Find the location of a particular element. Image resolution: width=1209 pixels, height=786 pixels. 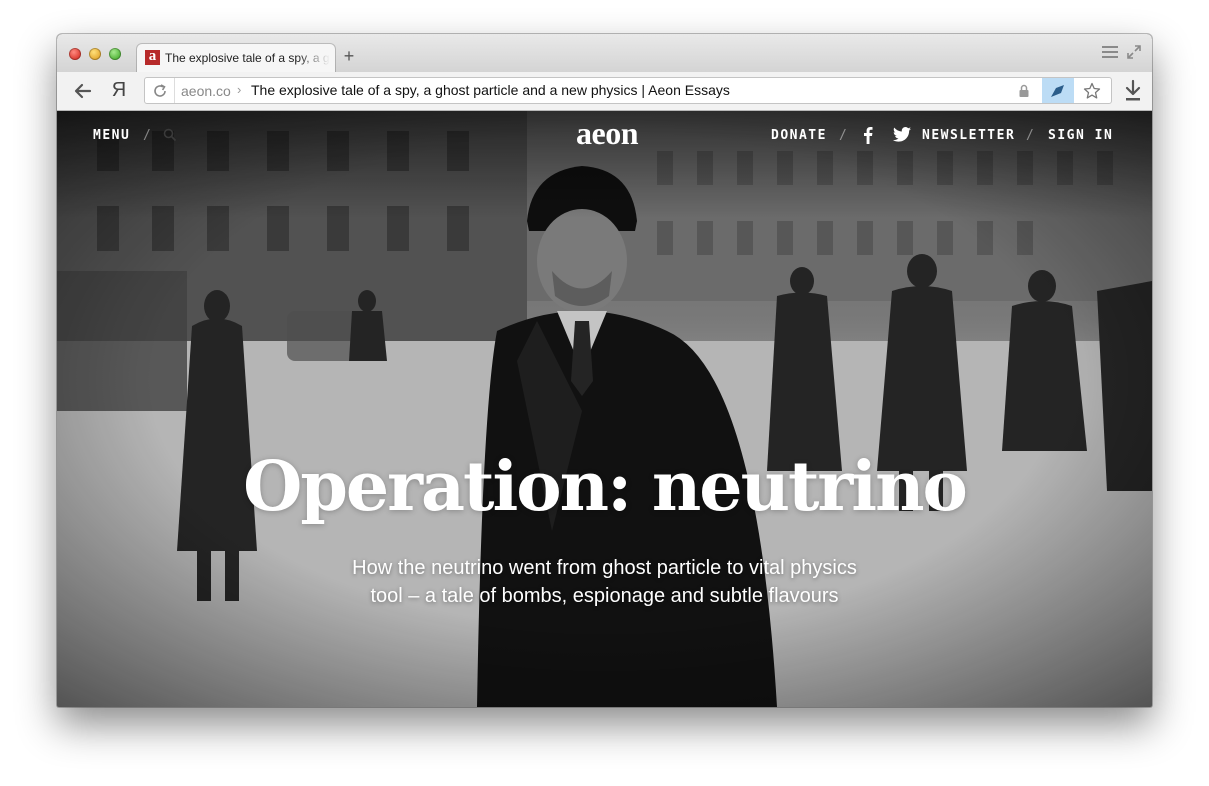

aeon-logo: aeon is located at coordinates (607, 133).